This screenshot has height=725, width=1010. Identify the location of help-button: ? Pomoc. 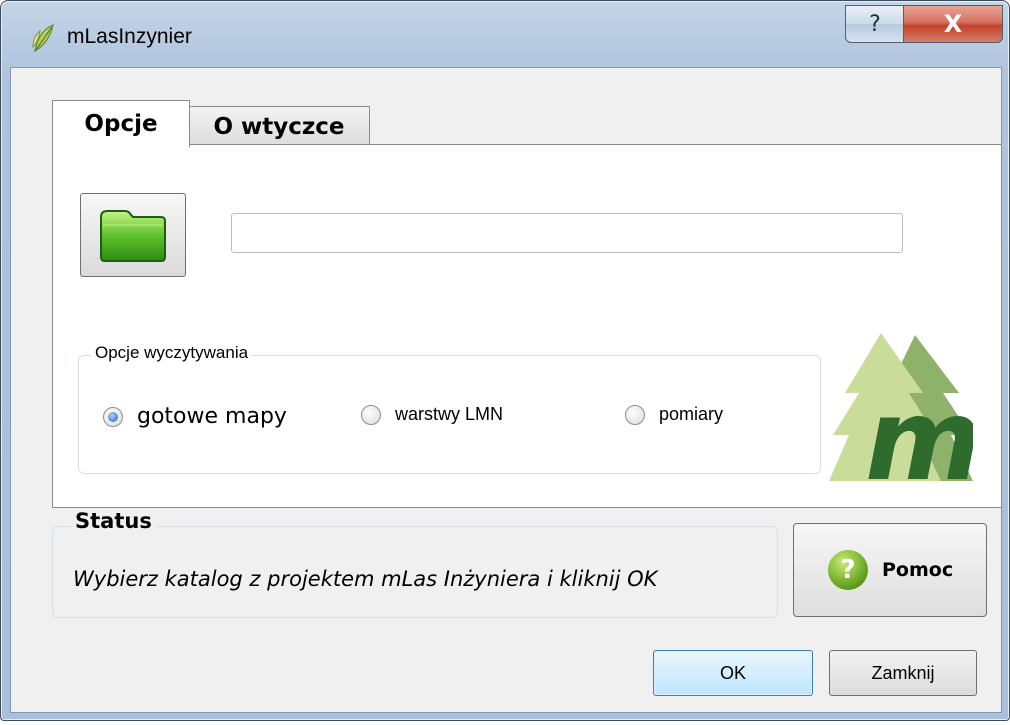
(890, 570).